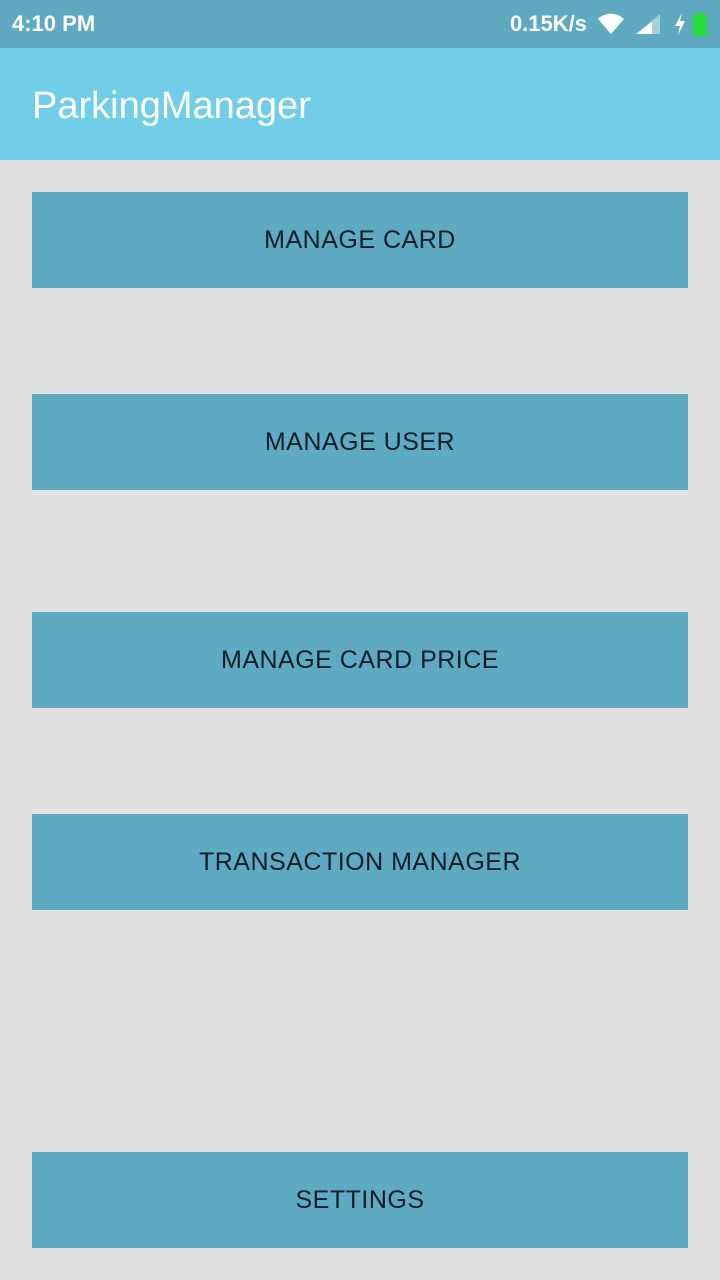 Image resolution: width=720 pixels, height=1280 pixels. Describe the element at coordinates (54, 23) in the screenshot. I see `status-time: 4:10 PM` at that location.